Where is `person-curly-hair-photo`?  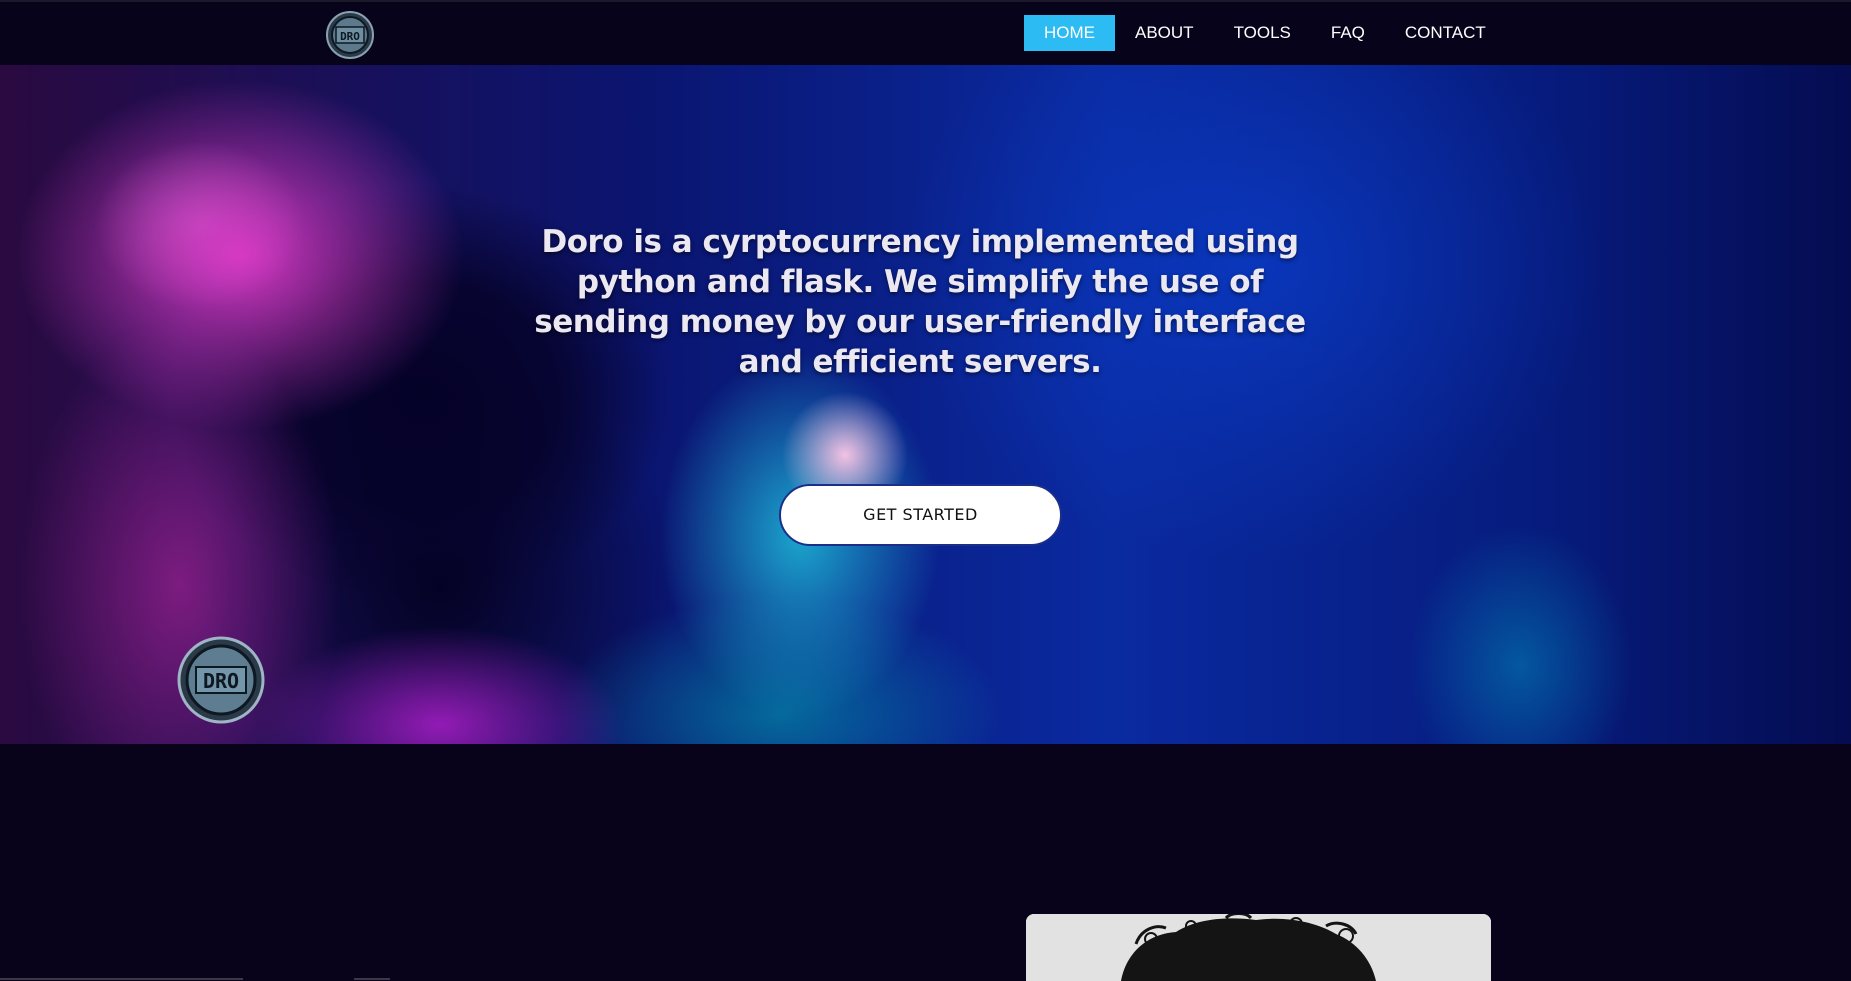 person-curly-hair-photo is located at coordinates (1258, 947).